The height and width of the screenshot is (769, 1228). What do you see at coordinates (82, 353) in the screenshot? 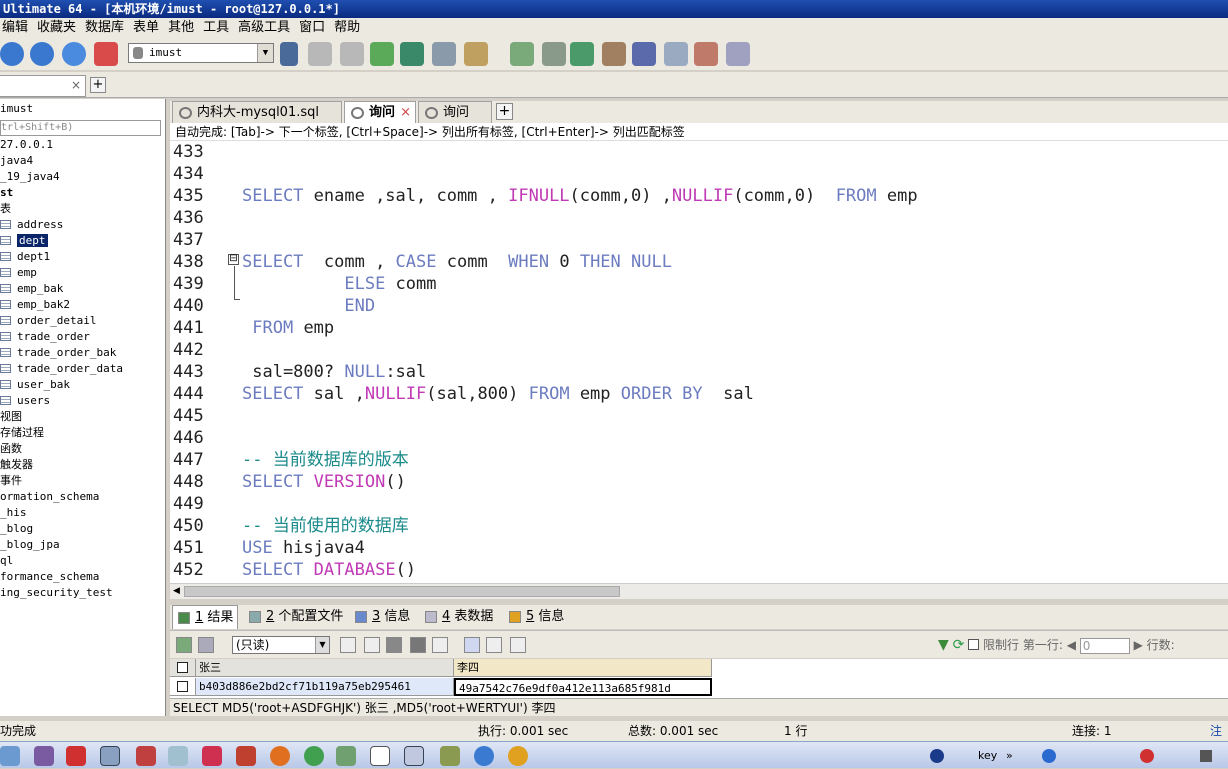
I see `tree-item-table: trade_order_bak` at bounding box center [82, 353].